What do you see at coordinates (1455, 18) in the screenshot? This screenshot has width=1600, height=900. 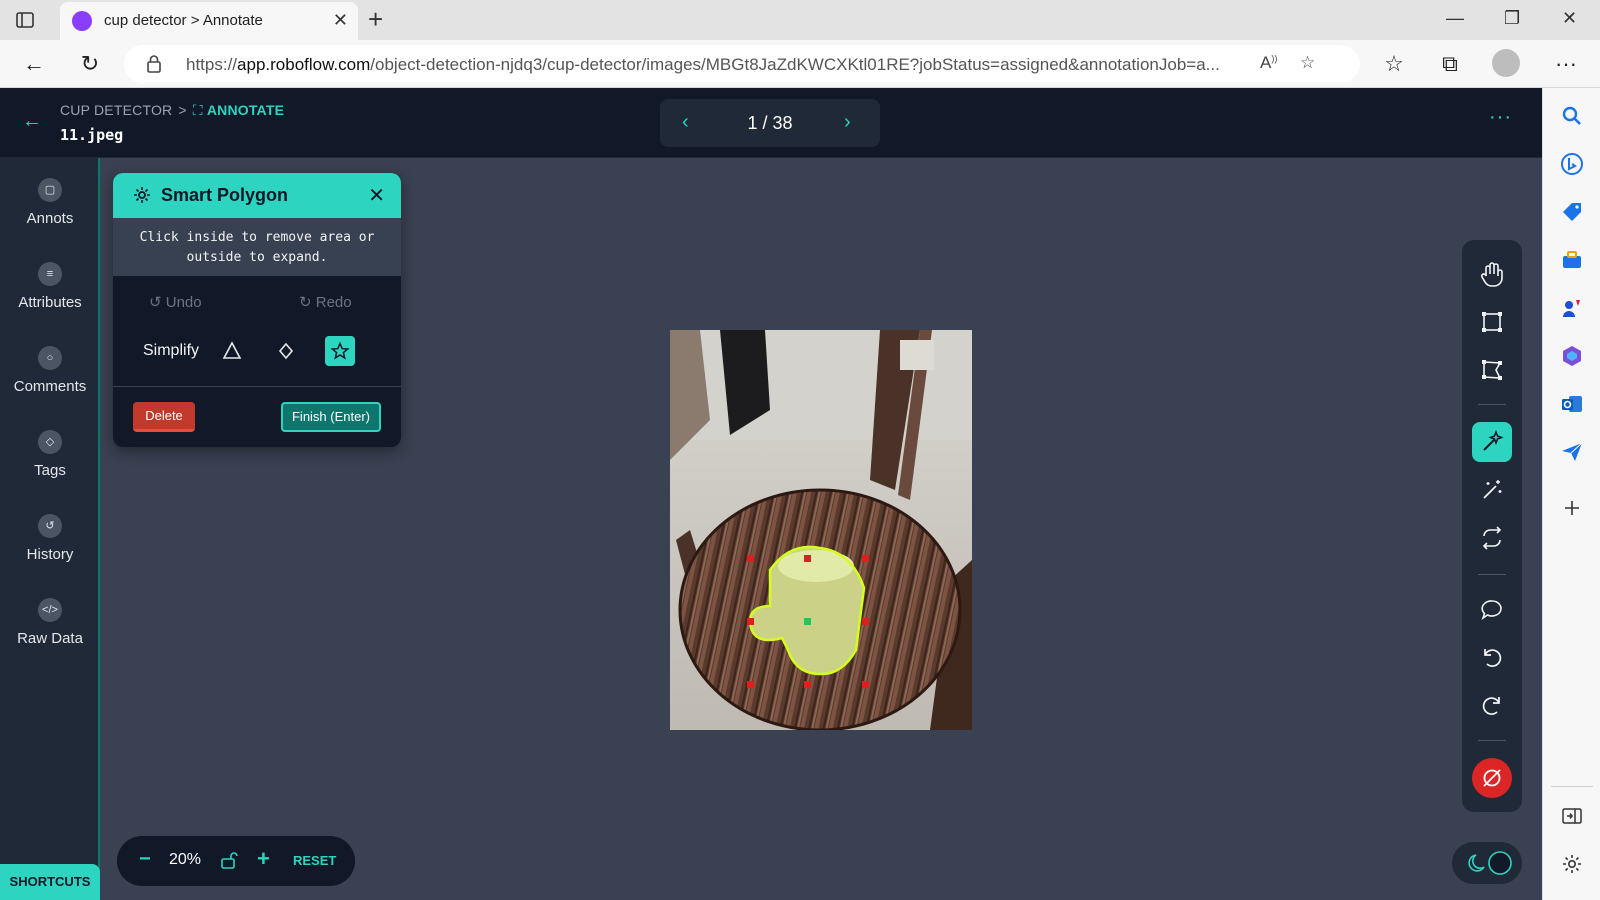 I see `minimize-icon: —` at bounding box center [1455, 18].